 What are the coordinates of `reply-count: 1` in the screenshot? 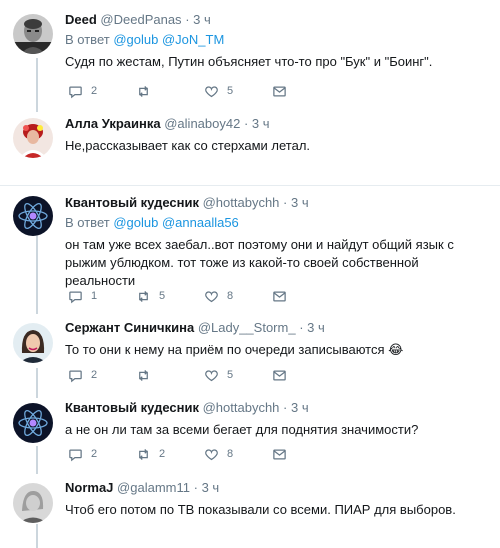 It's located at (94, 296).